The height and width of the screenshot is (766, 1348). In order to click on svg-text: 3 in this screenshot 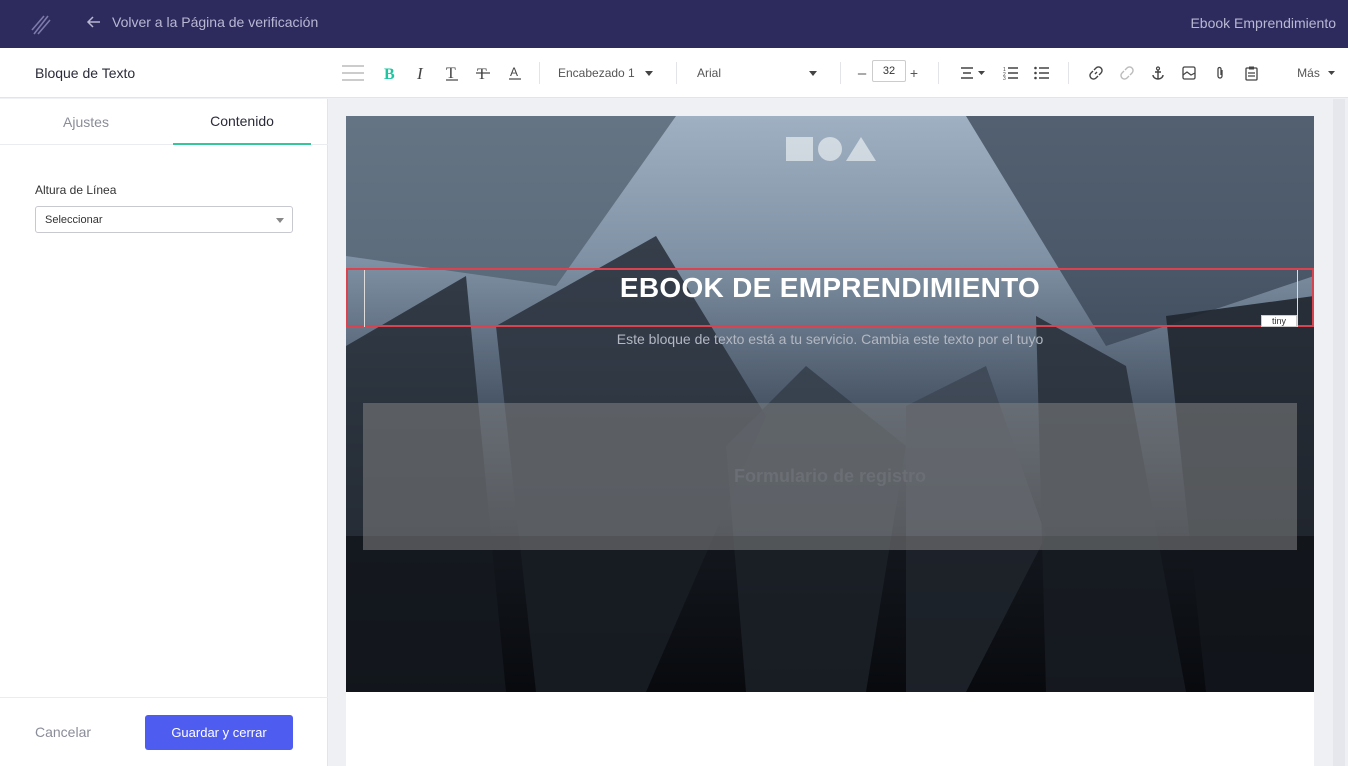, I will do `click(1004, 78)`.